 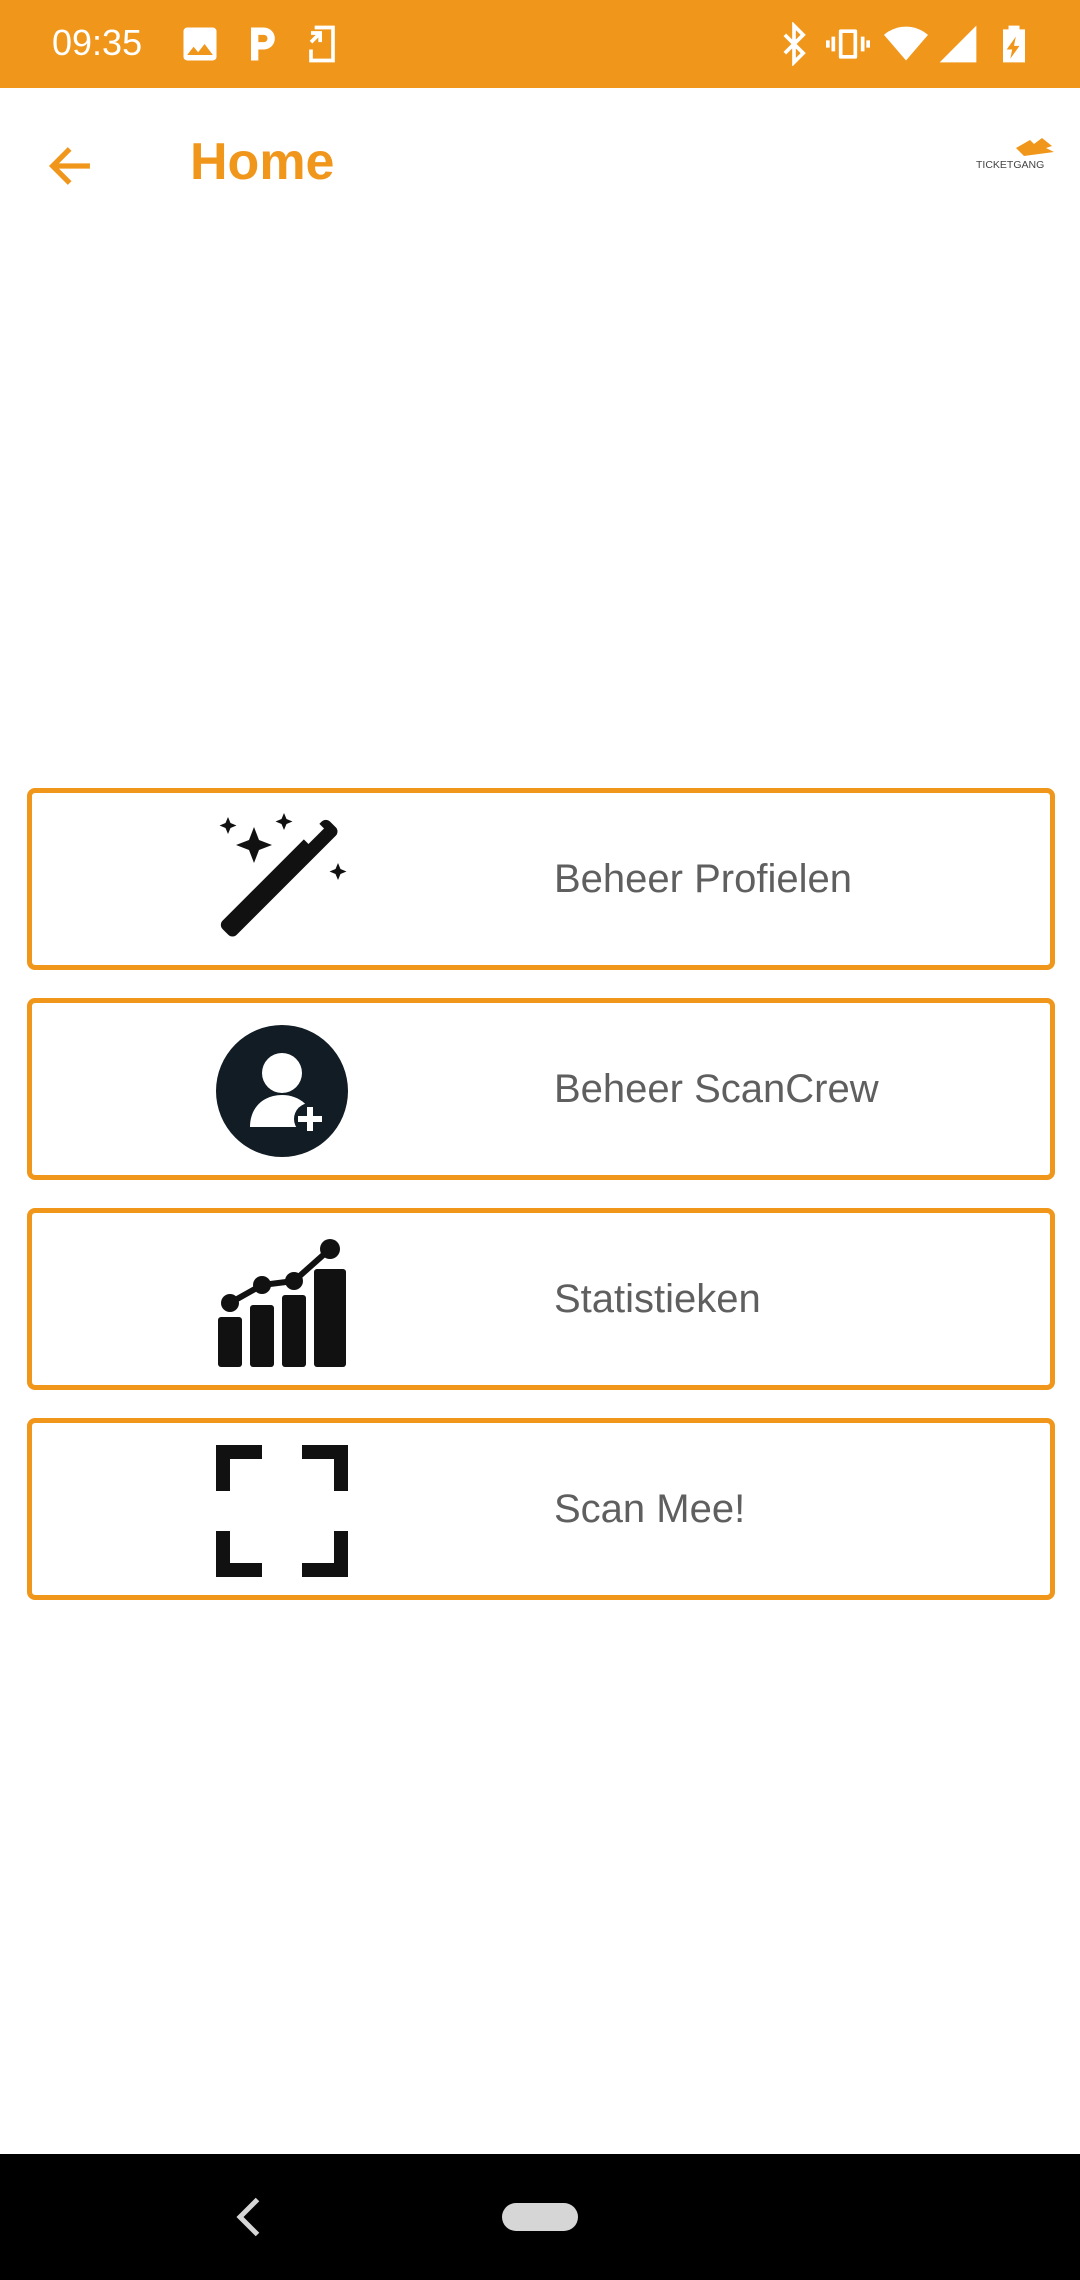 What do you see at coordinates (250, 2217) in the screenshot?
I see `chevron-left-icon` at bounding box center [250, 2217].